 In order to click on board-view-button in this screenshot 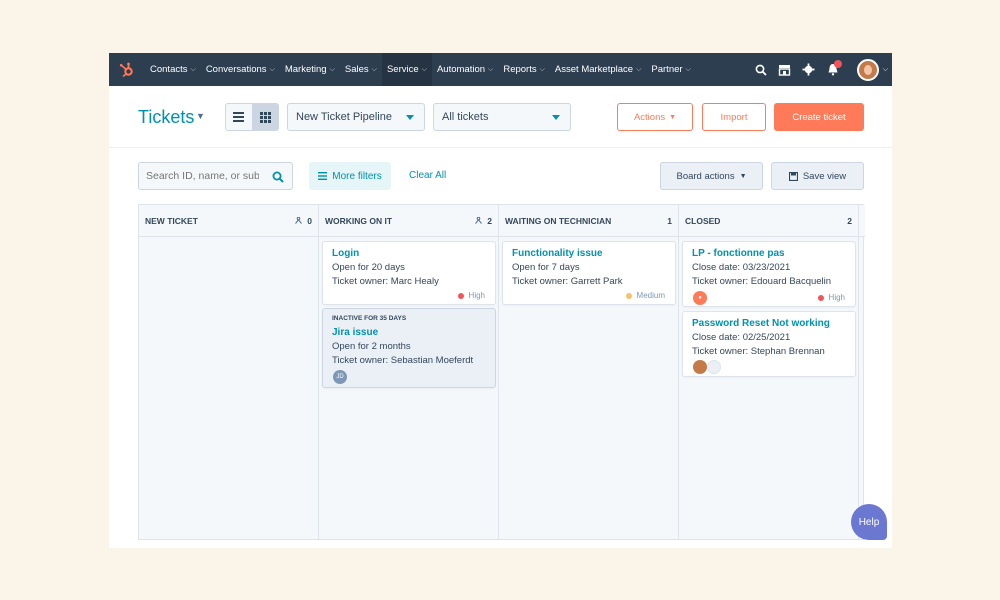, I will do `click(264, 117)`.